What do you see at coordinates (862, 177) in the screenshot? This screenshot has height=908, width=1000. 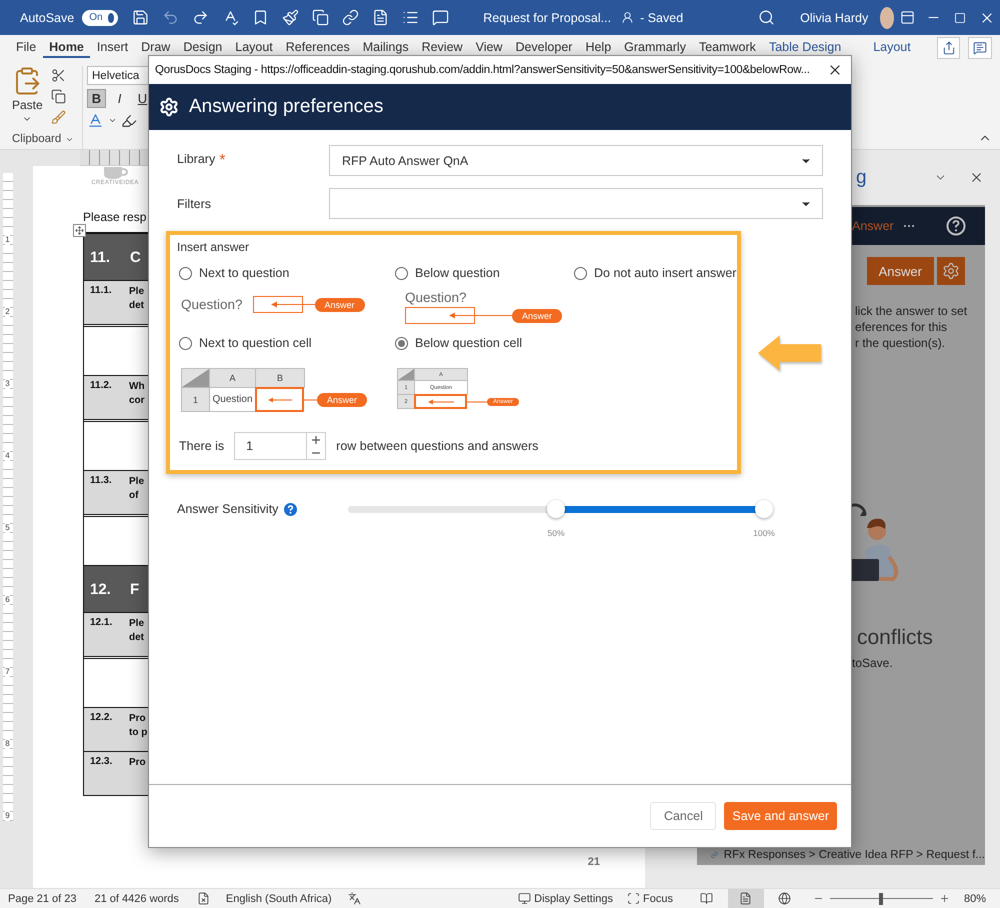 I see `pane-title: g` at bounding box center [862, 177].